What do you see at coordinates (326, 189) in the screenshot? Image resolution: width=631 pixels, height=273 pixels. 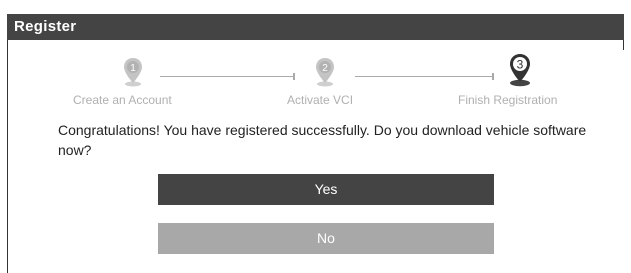 I see `yes-button: Yes` at bounding box center [326, 189].